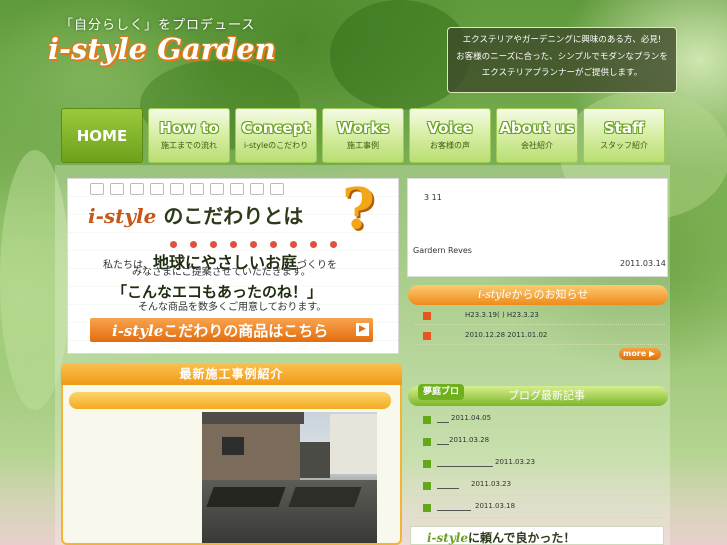 This screenshot has width=727, height=545. I want to click on testimonial-banner: i-styleに頼んで良かった！, so click(537, 535).